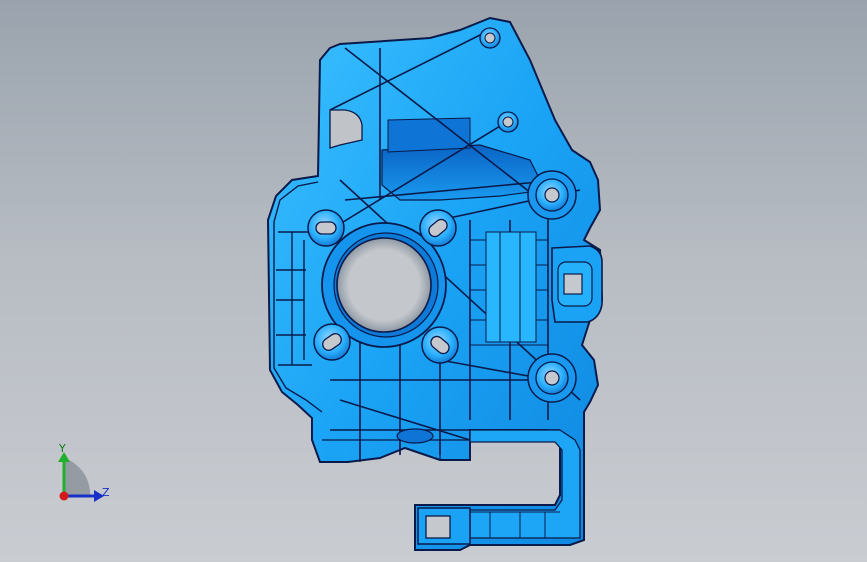  I want to click on boss-upper-right, so click(552, 195).